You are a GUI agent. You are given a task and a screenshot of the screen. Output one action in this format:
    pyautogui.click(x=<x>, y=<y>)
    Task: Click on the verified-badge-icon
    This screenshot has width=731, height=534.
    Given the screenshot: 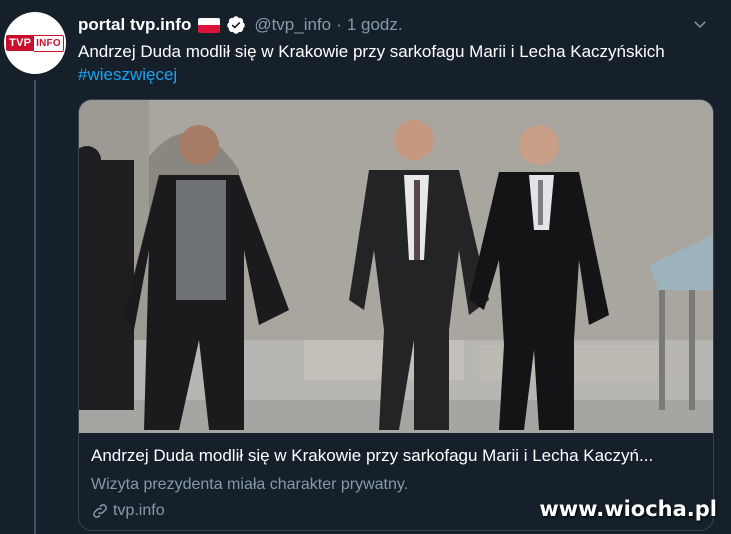 What is the action you would take?
    pyautogui.click(x=236, y=25)
    